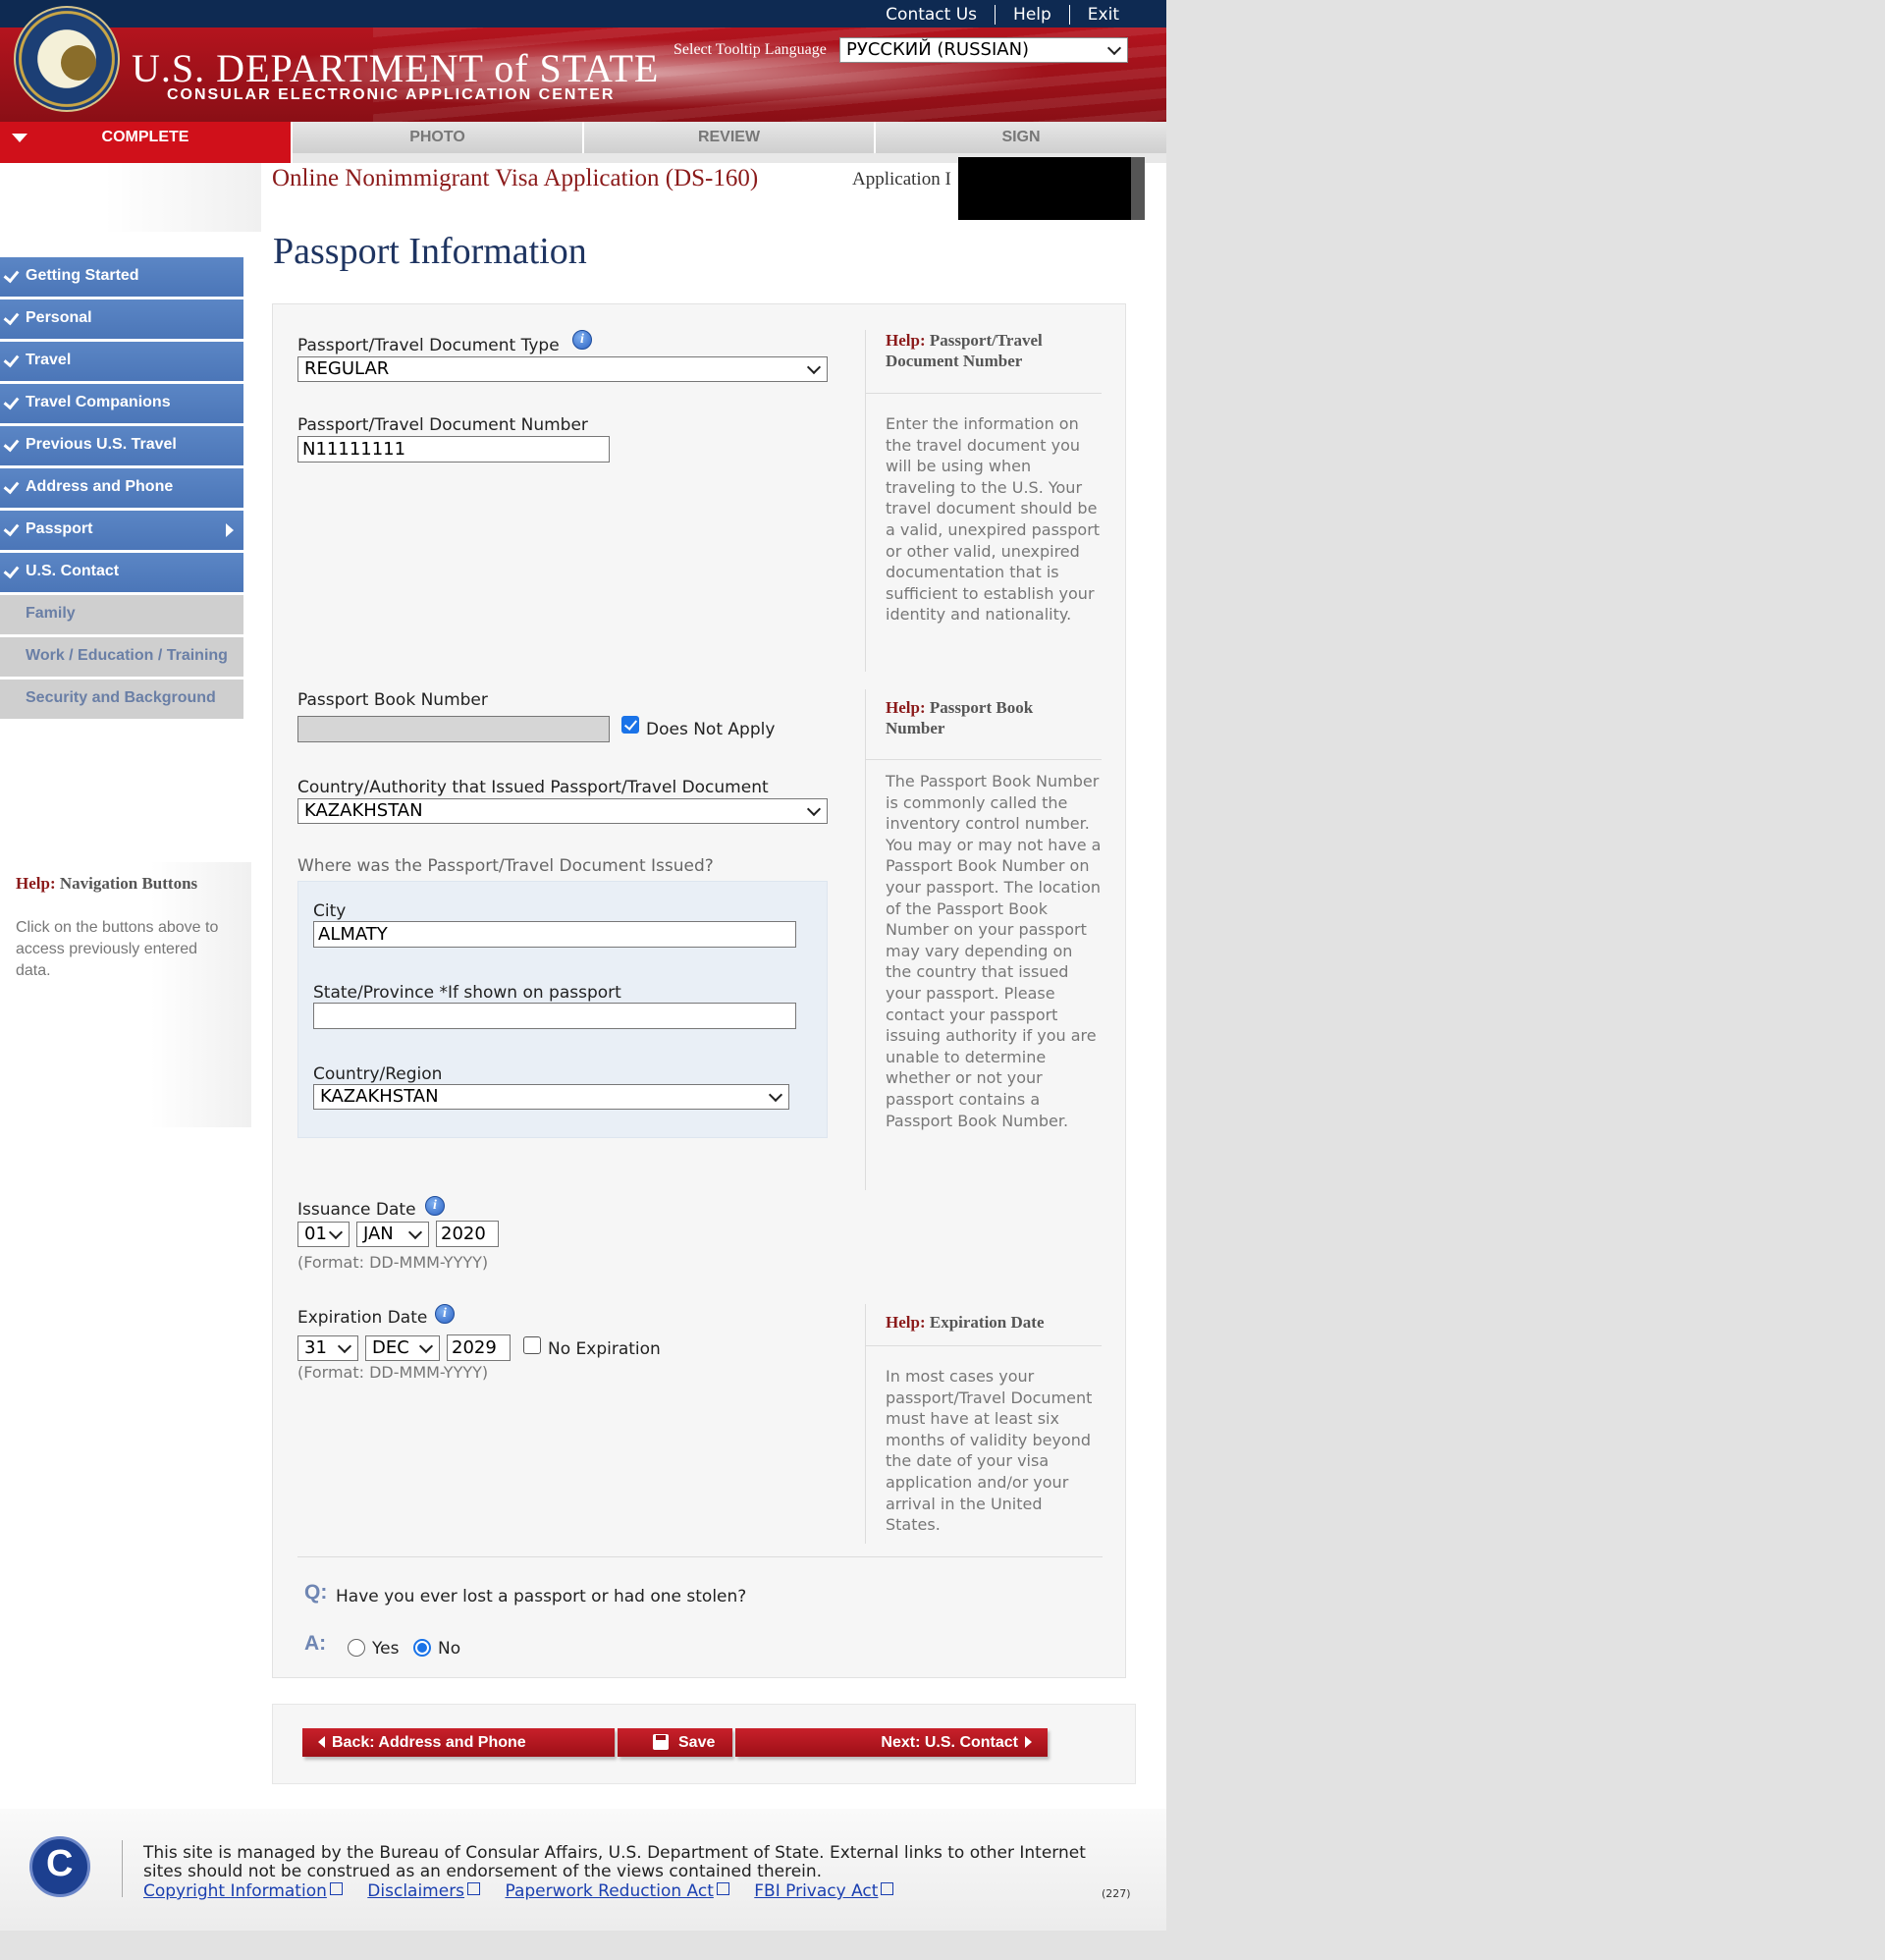 The width and height of the screenshot is (1885, 1960). I want to click on issuance-day-select: 01, so click(323, 1234).